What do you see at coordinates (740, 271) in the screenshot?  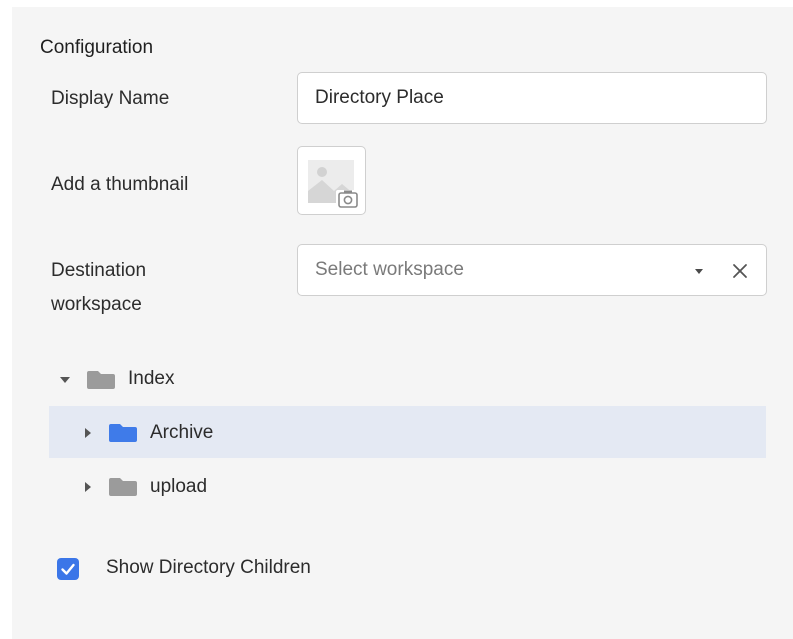 I see `close-icon` at bounding box center [740, 271].